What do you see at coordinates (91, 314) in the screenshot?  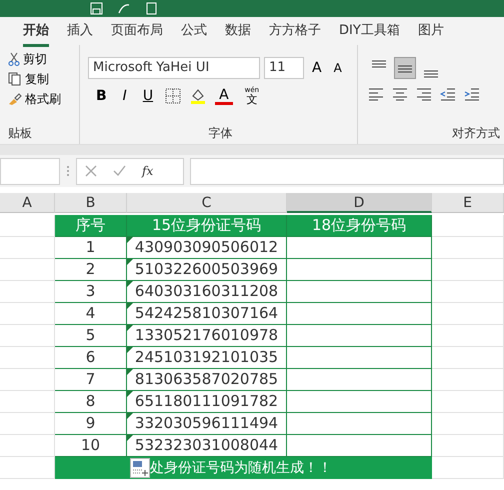 I see `table-cell: 4` at bounding box center [91, 314].